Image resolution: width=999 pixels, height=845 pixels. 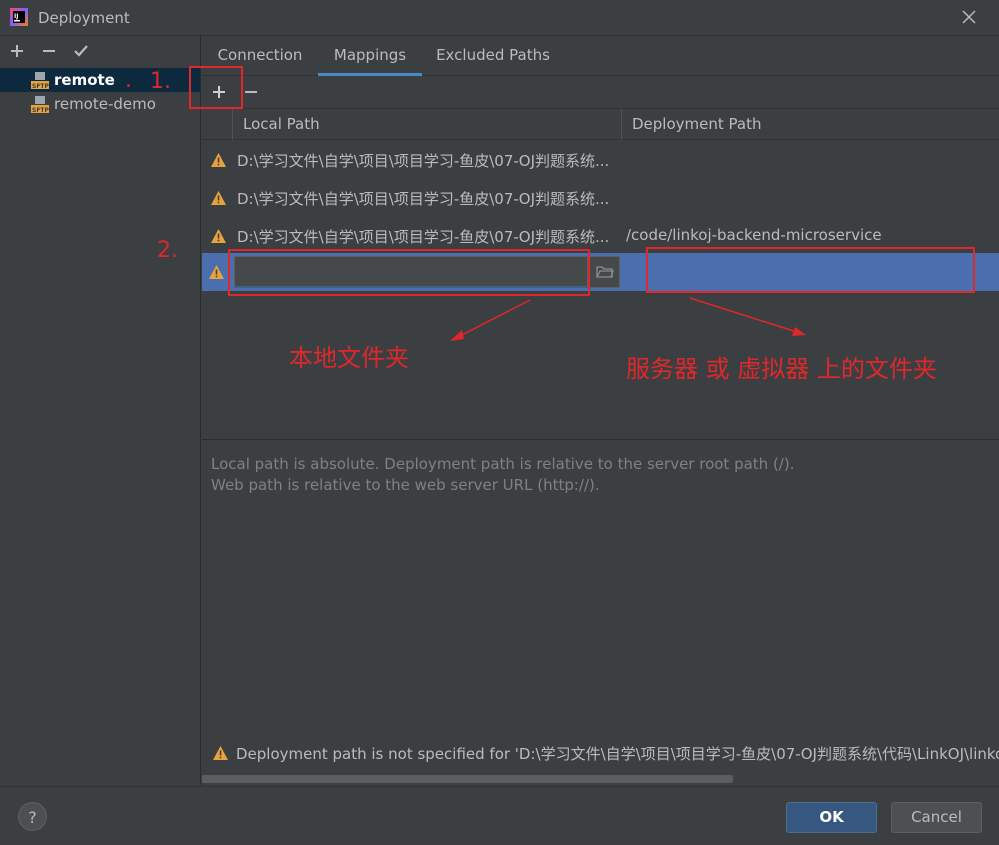 I want to click on svg-text: IJ, so click(x=16, y=16).